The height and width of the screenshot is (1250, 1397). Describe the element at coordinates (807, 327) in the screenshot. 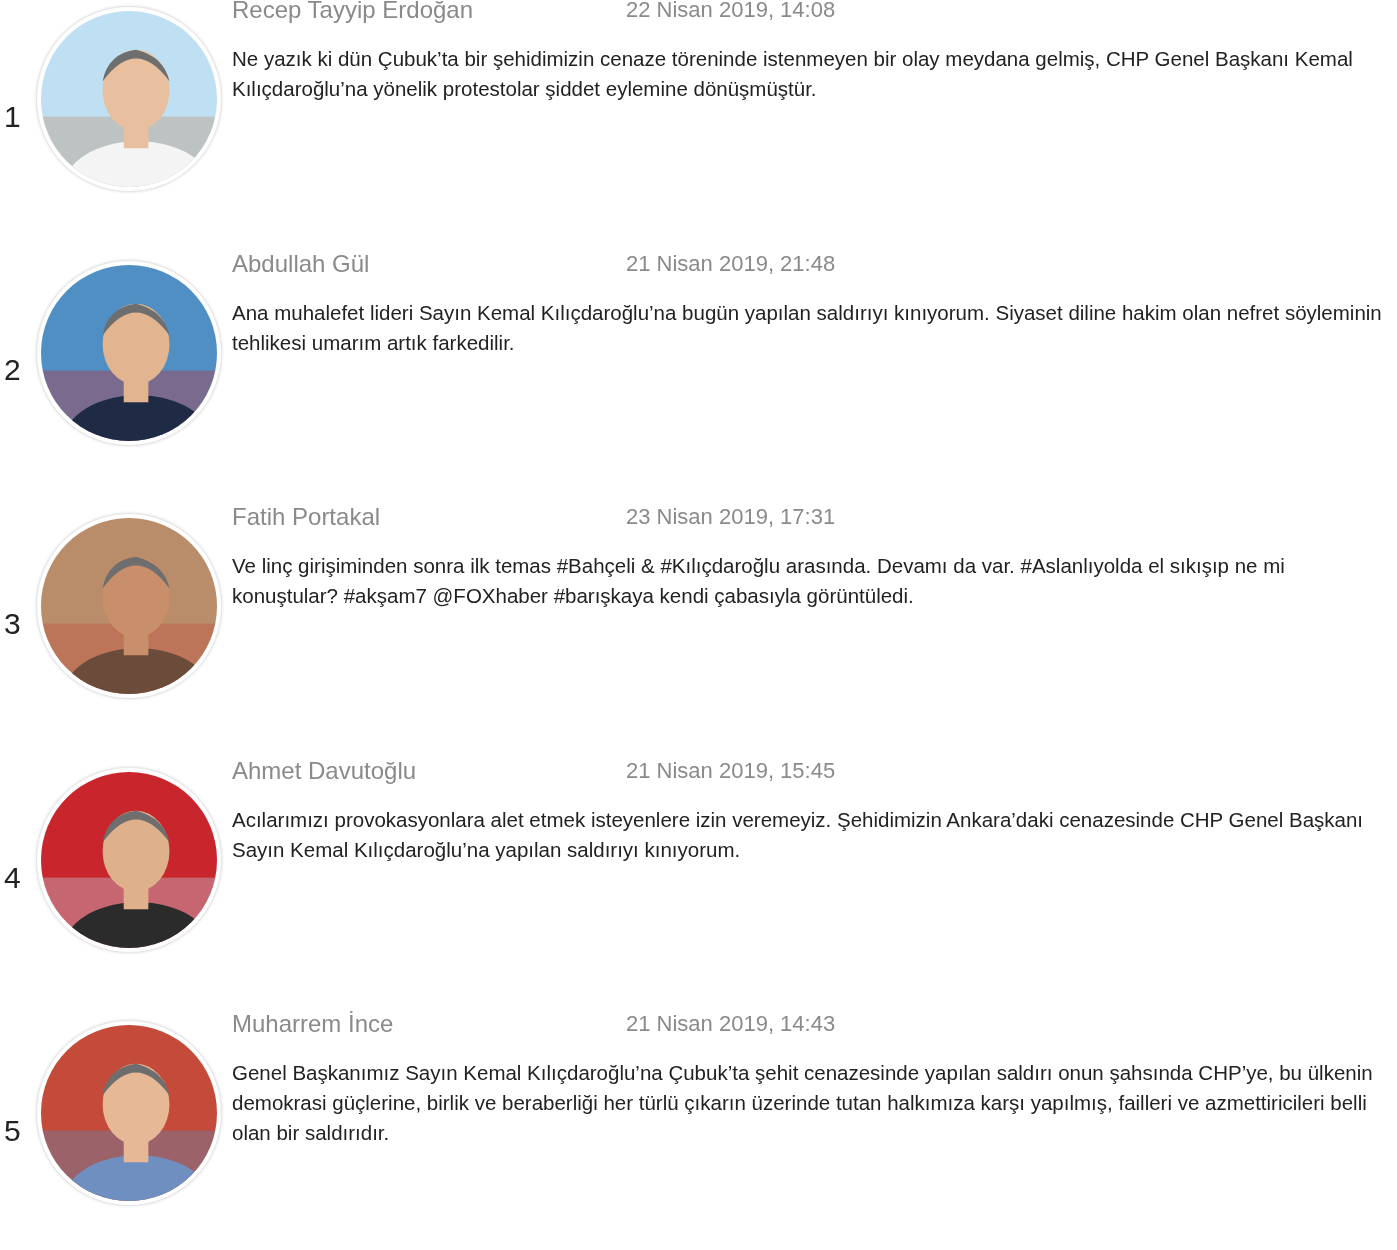

I see `post-text: Ana muhalefet lideri Sayın Kemal Kılıçdaroğlu’na bugün yapılan saldırıyı kınıyorum. Siyaset diline hakim olan nefret söyleminin tehlikesi umarım artık farkedilir.` at that location.